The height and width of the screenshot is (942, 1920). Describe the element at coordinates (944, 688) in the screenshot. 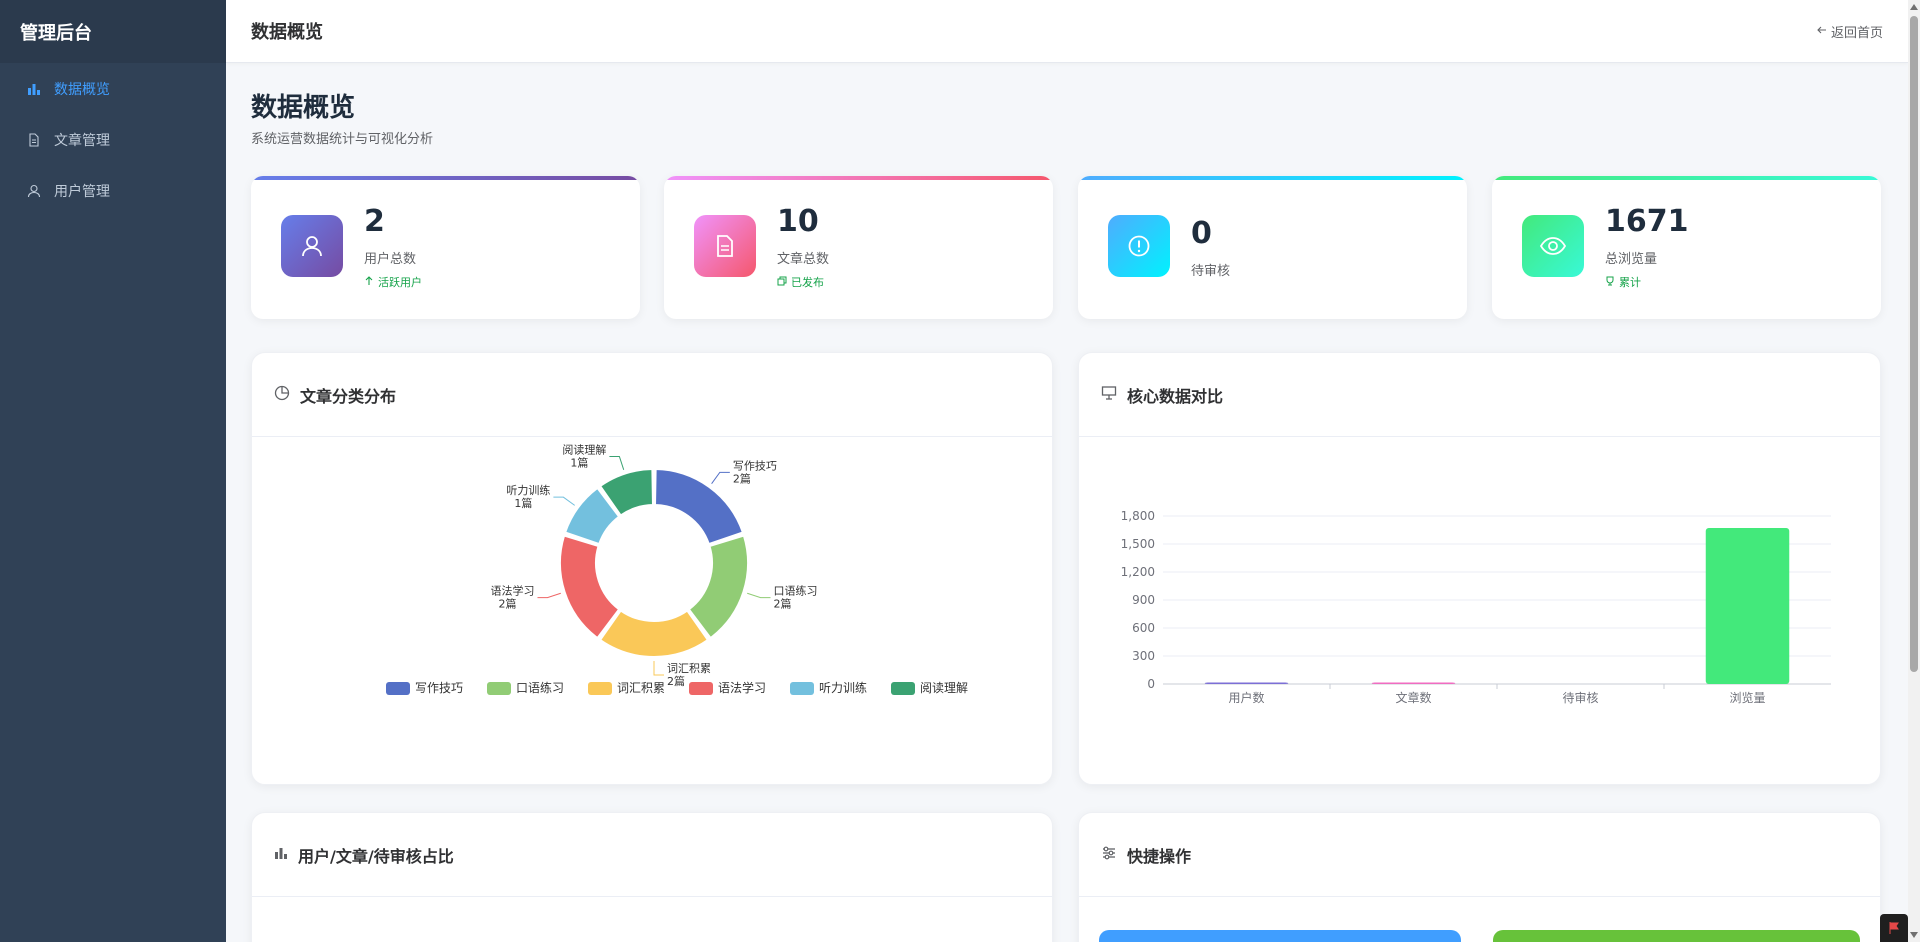

I see `legend-label: 阅读理解` at that location.